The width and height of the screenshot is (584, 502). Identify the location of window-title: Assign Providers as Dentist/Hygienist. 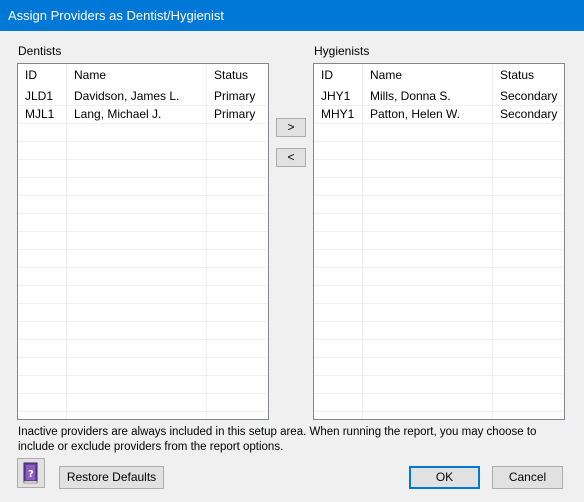
(116, 15).